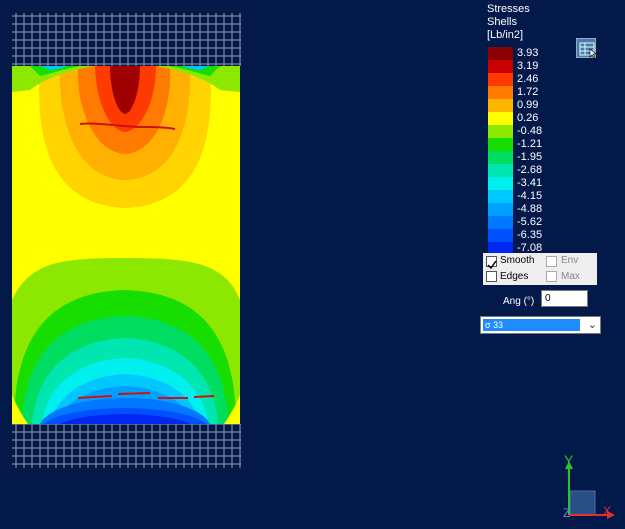 The image size is (625, 529). I want to click on stress-component-select: σ 33 ⌄, so click(540, 325).